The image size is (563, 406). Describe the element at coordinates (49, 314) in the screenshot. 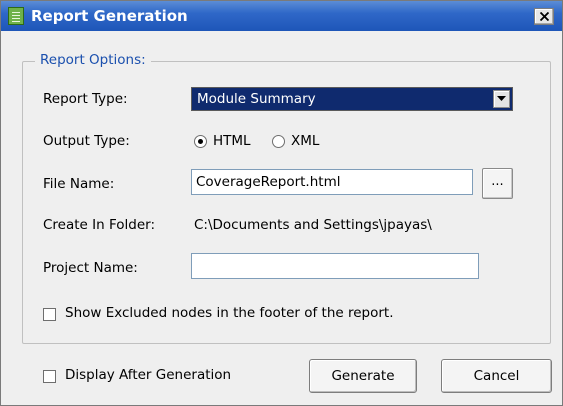

I see `show-excluded-checkbox` at that location.